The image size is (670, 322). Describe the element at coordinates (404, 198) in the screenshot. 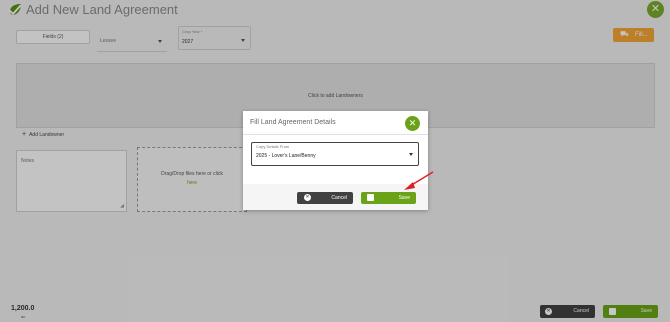

I see `modal-save-label: Save` at that location.